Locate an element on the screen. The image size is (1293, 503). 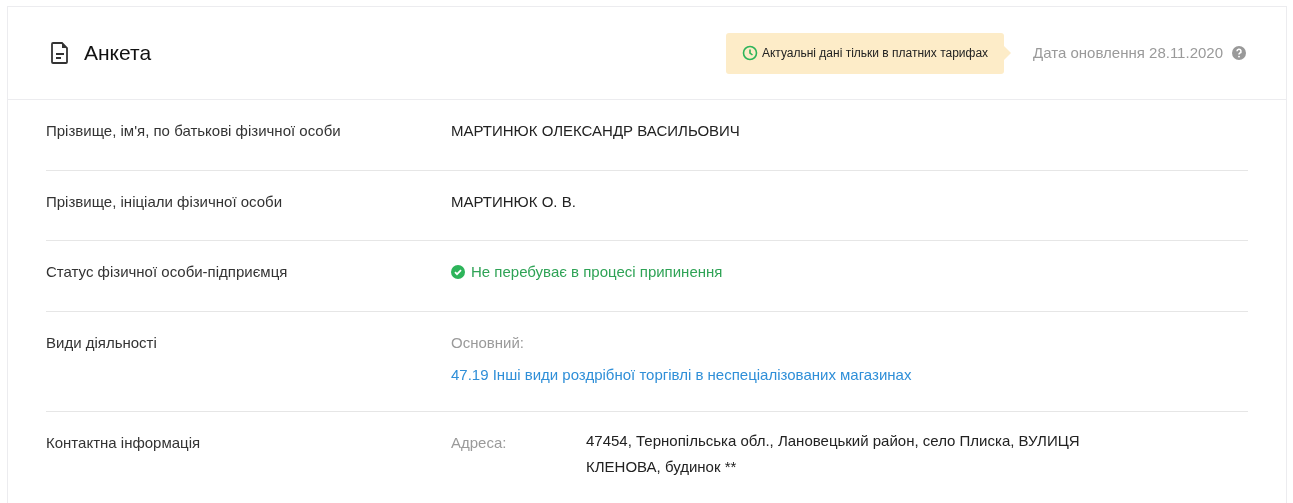
address-caption: Адреса: is located at coordinates (479, 442).